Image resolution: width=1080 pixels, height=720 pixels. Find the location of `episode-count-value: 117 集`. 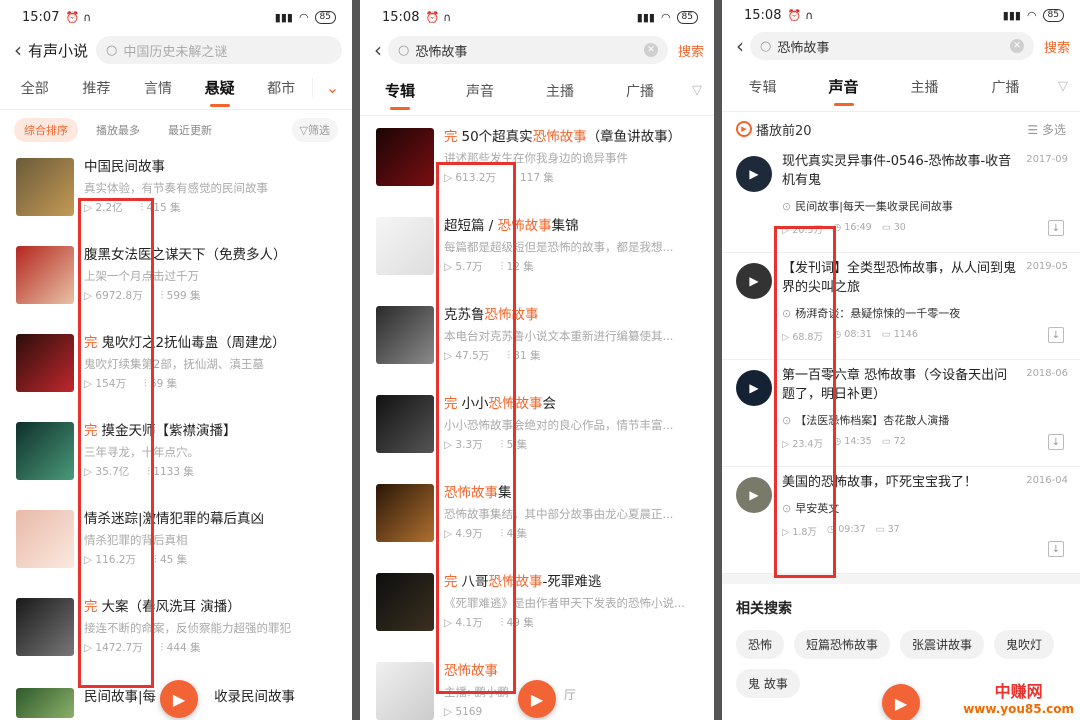

episode-count-value: 117 集 is located at coordinates (536, 178).